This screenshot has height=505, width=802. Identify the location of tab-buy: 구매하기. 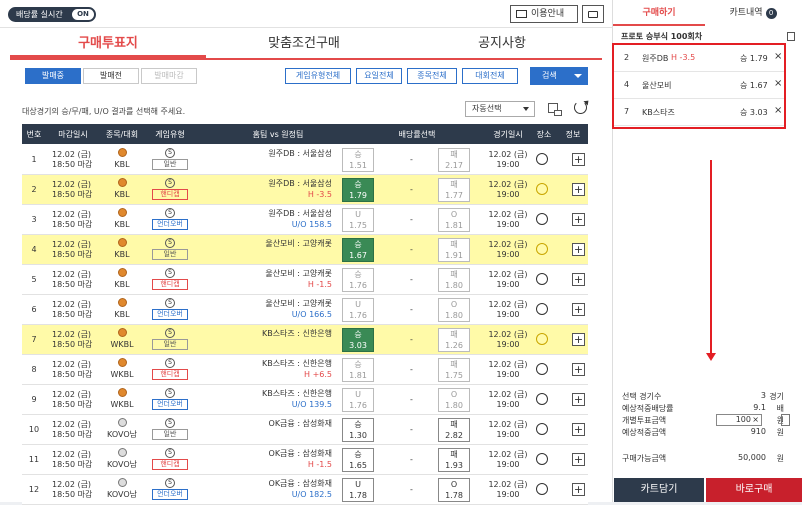
(659, 13).